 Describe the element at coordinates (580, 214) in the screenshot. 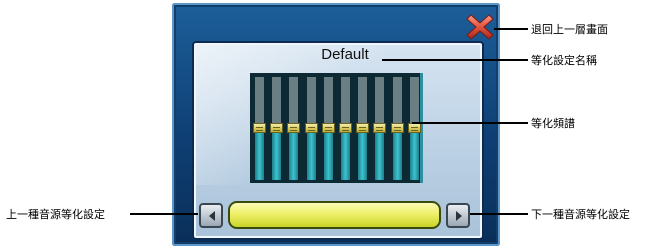

I see `callout-next-preset: 下一種音源等化設定` at that location.